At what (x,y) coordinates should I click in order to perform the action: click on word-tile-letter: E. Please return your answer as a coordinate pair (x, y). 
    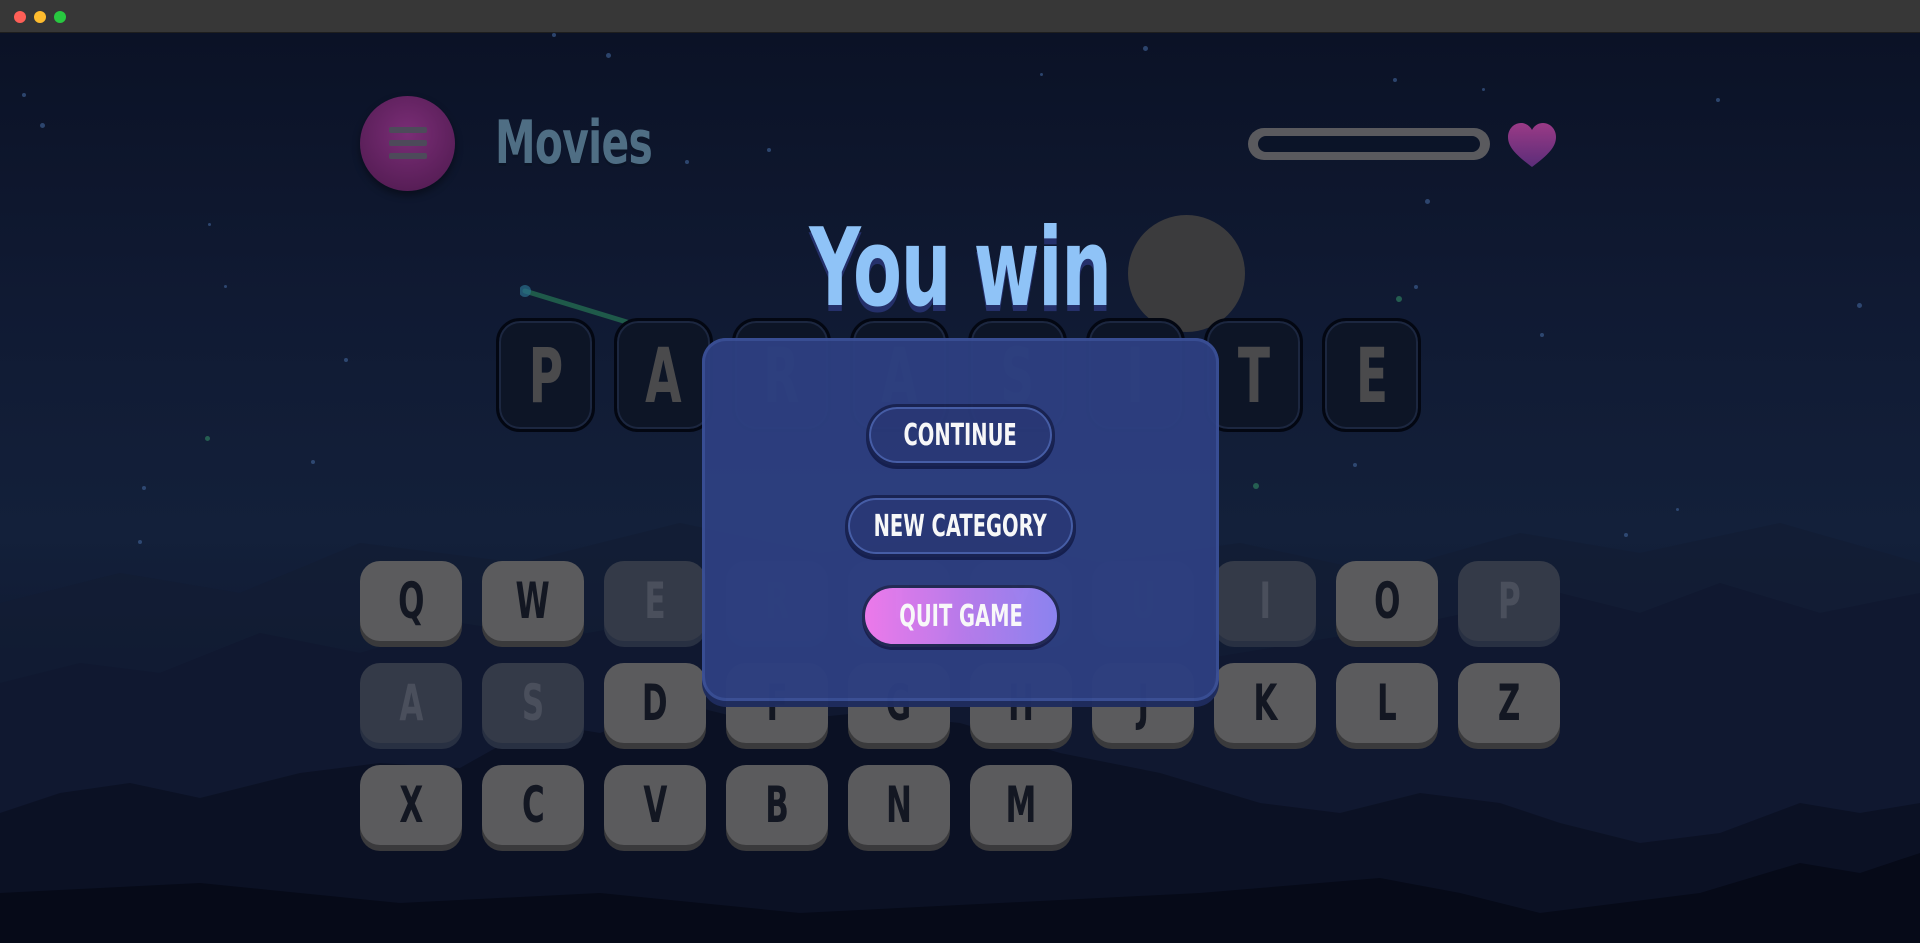
    Looking at the image, I should click on (1371, 375).